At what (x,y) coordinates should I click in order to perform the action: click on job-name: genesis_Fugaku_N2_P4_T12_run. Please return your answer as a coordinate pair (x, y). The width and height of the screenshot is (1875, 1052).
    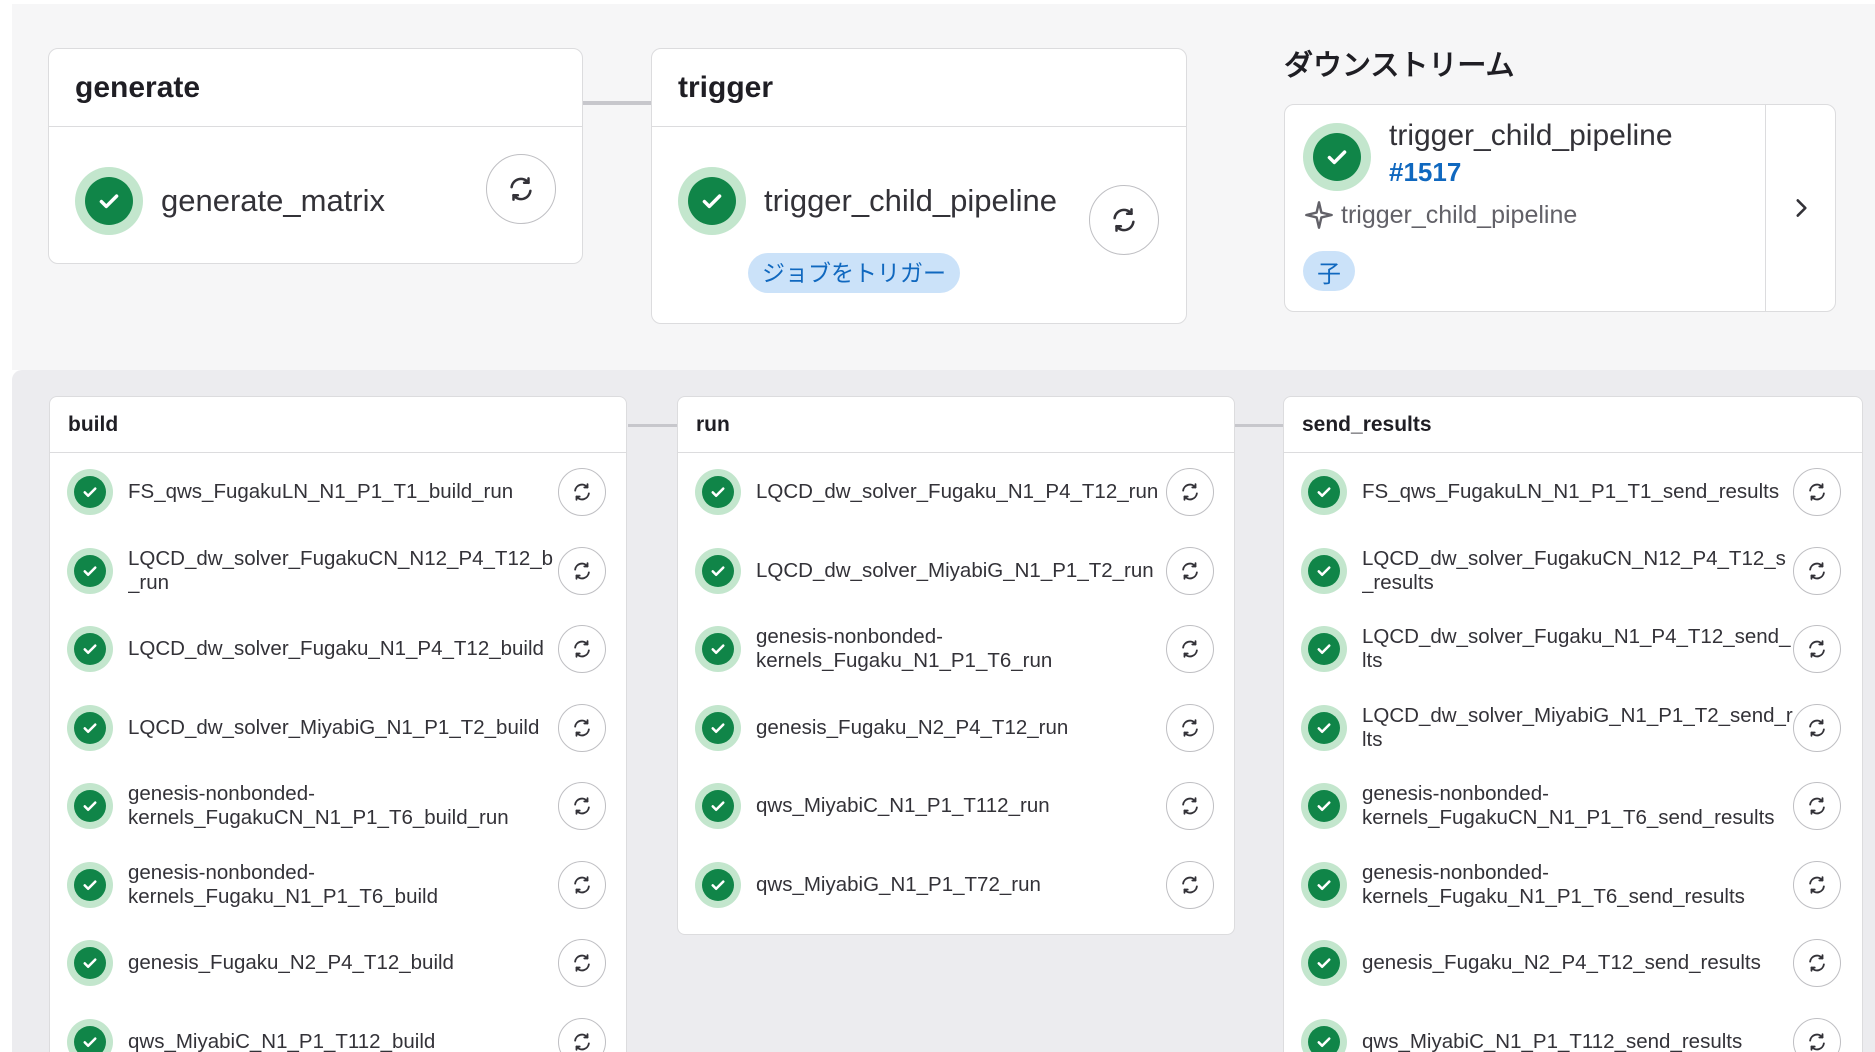
    Looking at the image, I should click on (912, 727).